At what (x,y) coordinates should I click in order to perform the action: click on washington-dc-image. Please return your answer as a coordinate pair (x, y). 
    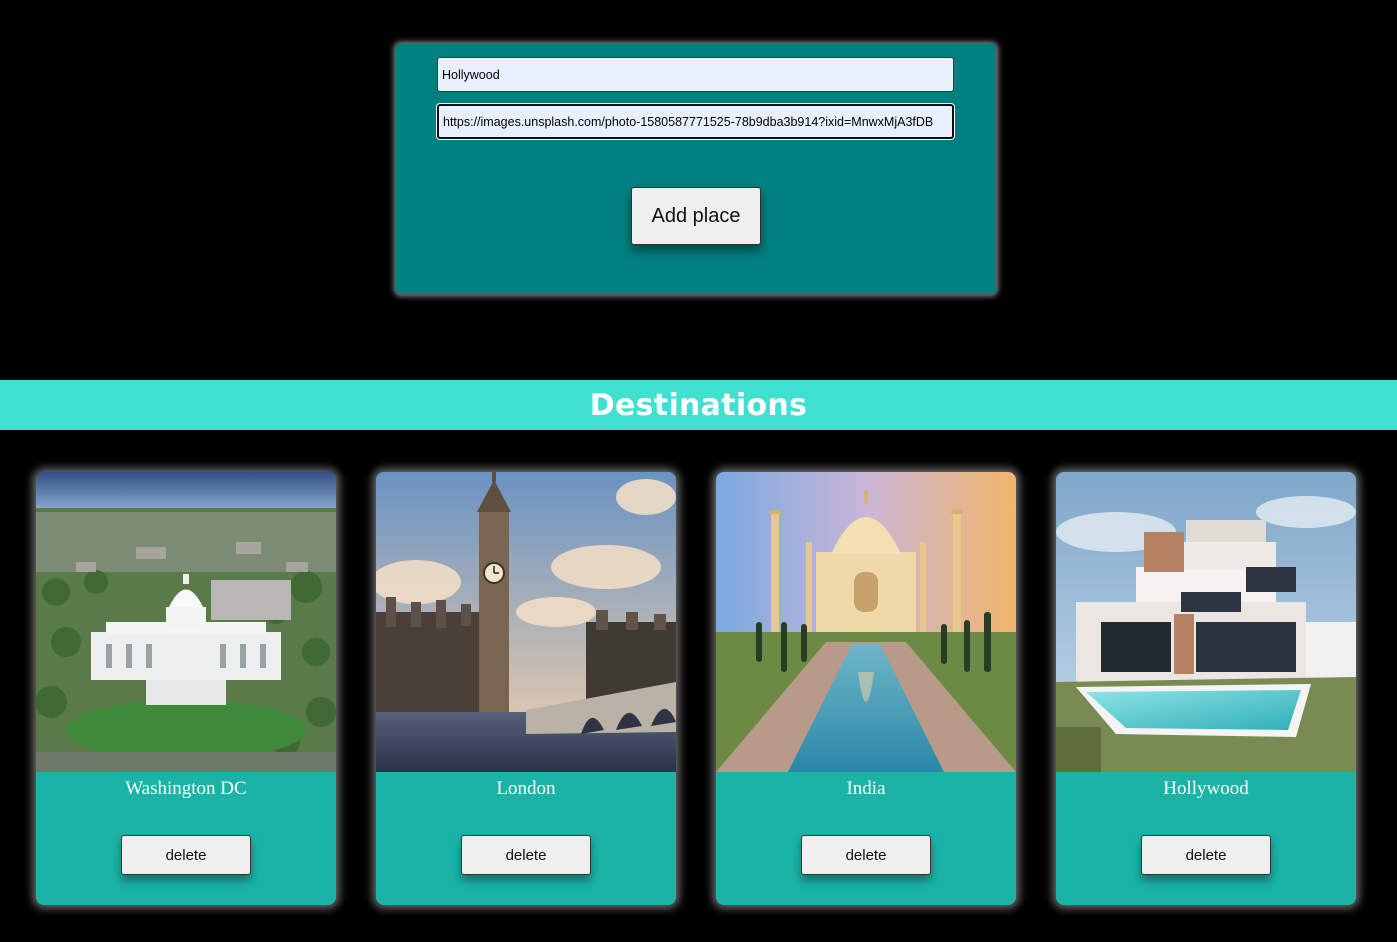
    Looking at the image, I should click on (186, 622).